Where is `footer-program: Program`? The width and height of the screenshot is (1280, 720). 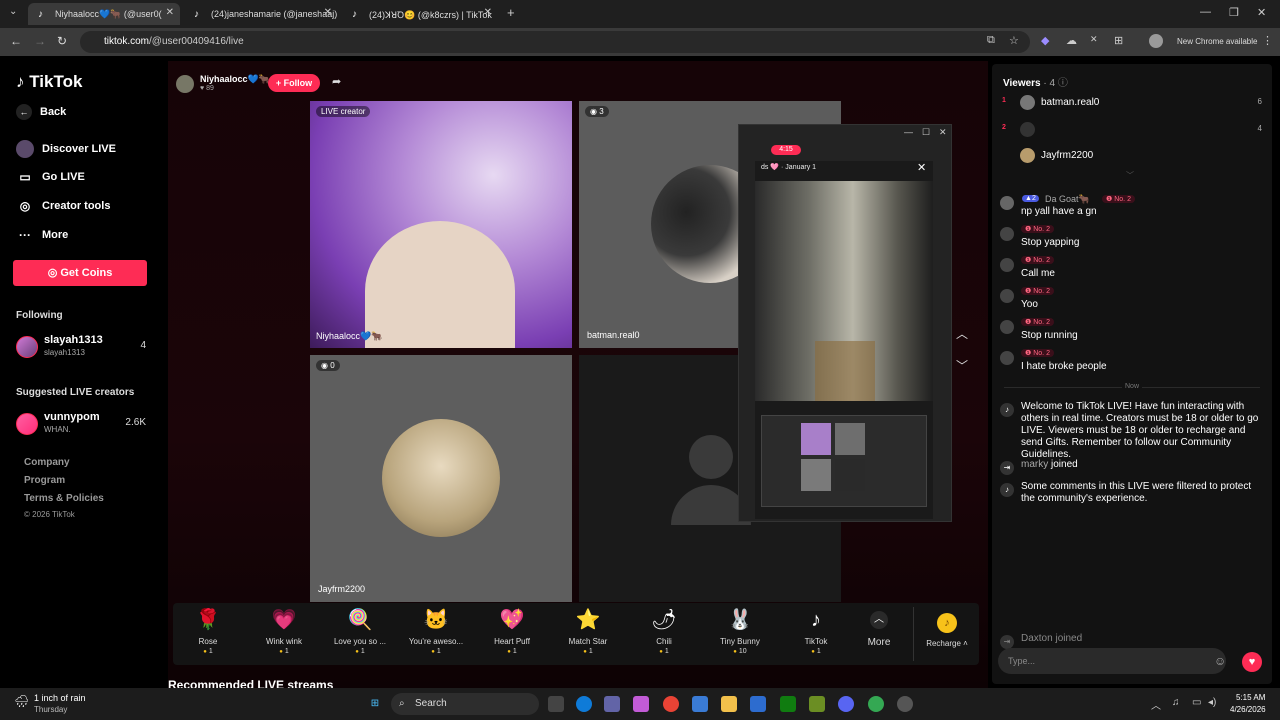 footer-program: Program is located at coordinates (44, 480).